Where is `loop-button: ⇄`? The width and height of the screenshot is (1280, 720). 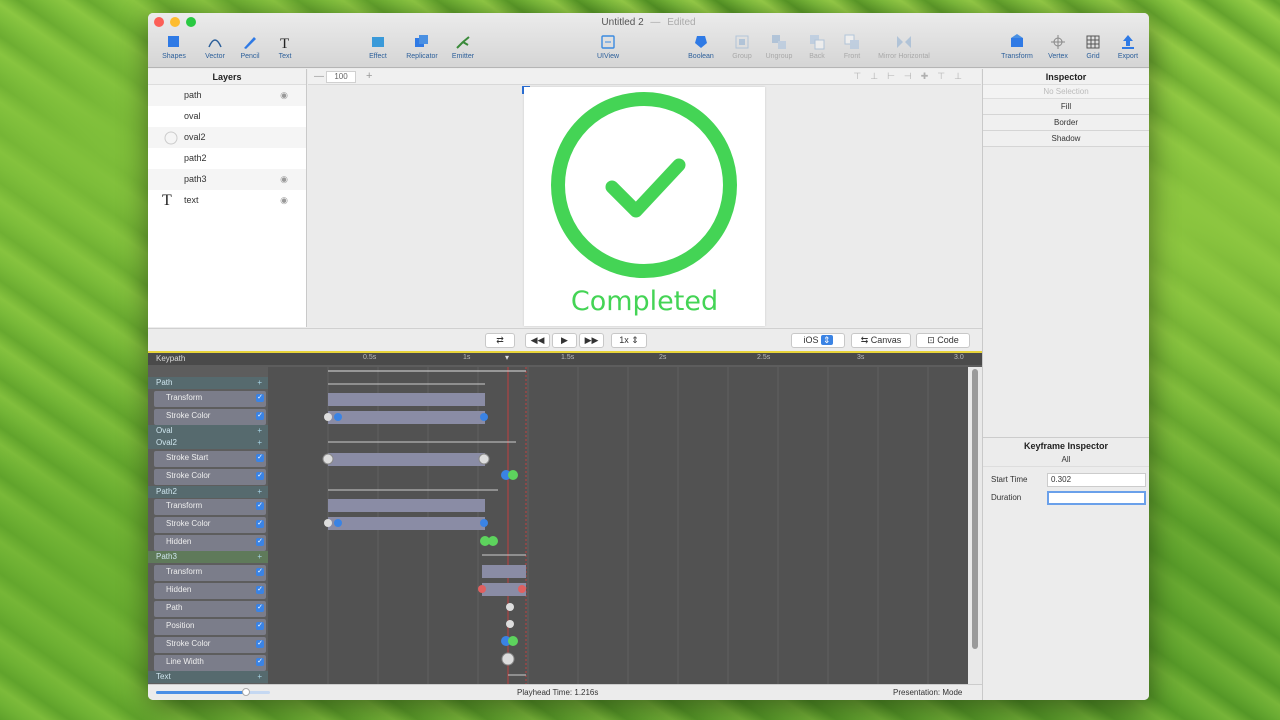 loop-button: ⇄ is located at coordinates (500, 340).